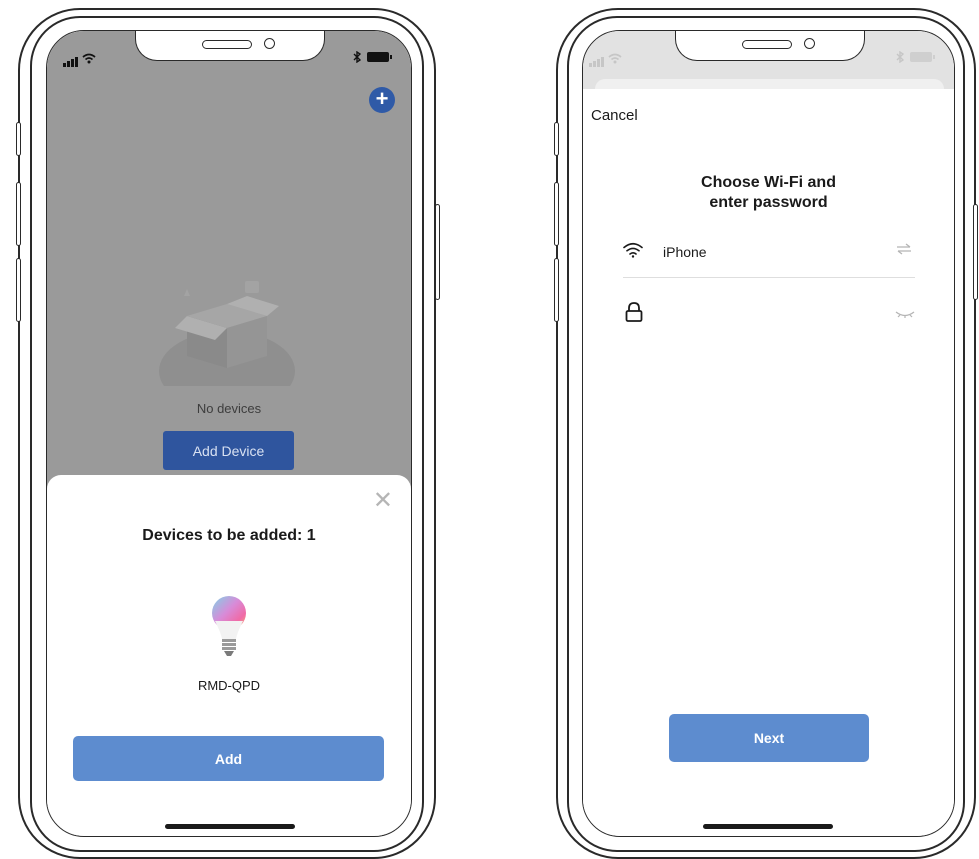 The image size is (979, 859). Describe the element at coordinates (904, 249) in the screenshot. I see `swap-arrows-icon` at that location.